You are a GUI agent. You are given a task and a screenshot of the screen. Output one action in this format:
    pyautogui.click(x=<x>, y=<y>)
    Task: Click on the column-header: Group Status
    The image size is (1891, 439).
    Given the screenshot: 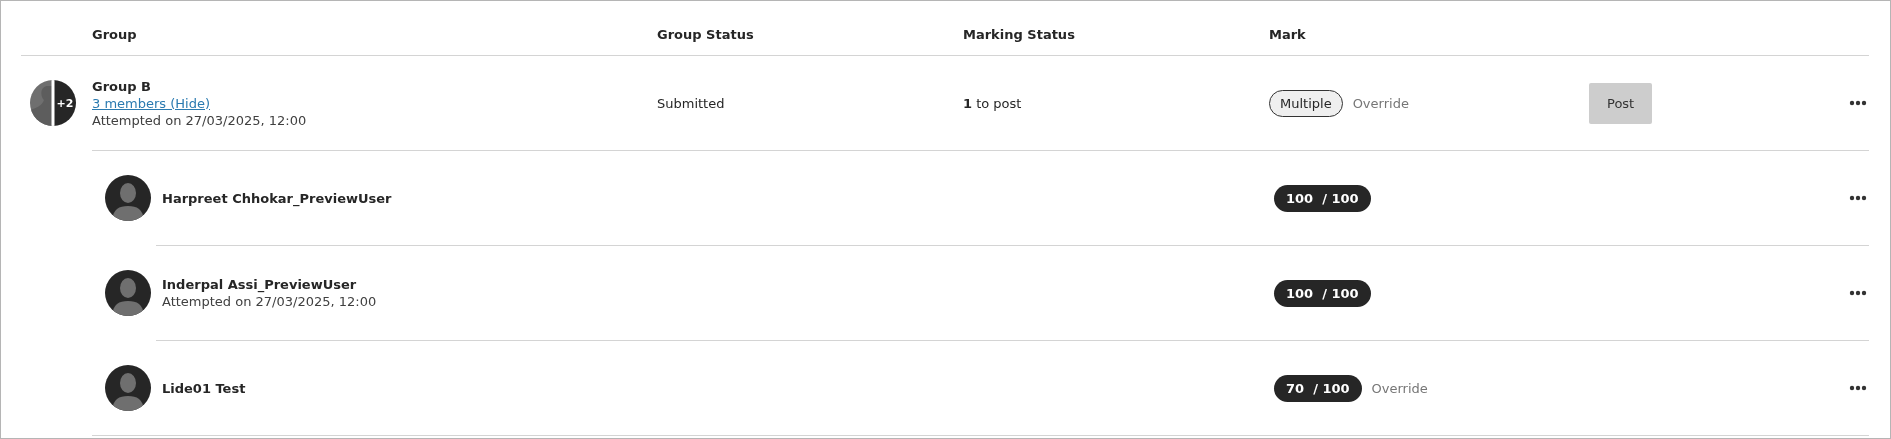 What is the action you would take?
    pyautogui.click(x=706, y=35)
    